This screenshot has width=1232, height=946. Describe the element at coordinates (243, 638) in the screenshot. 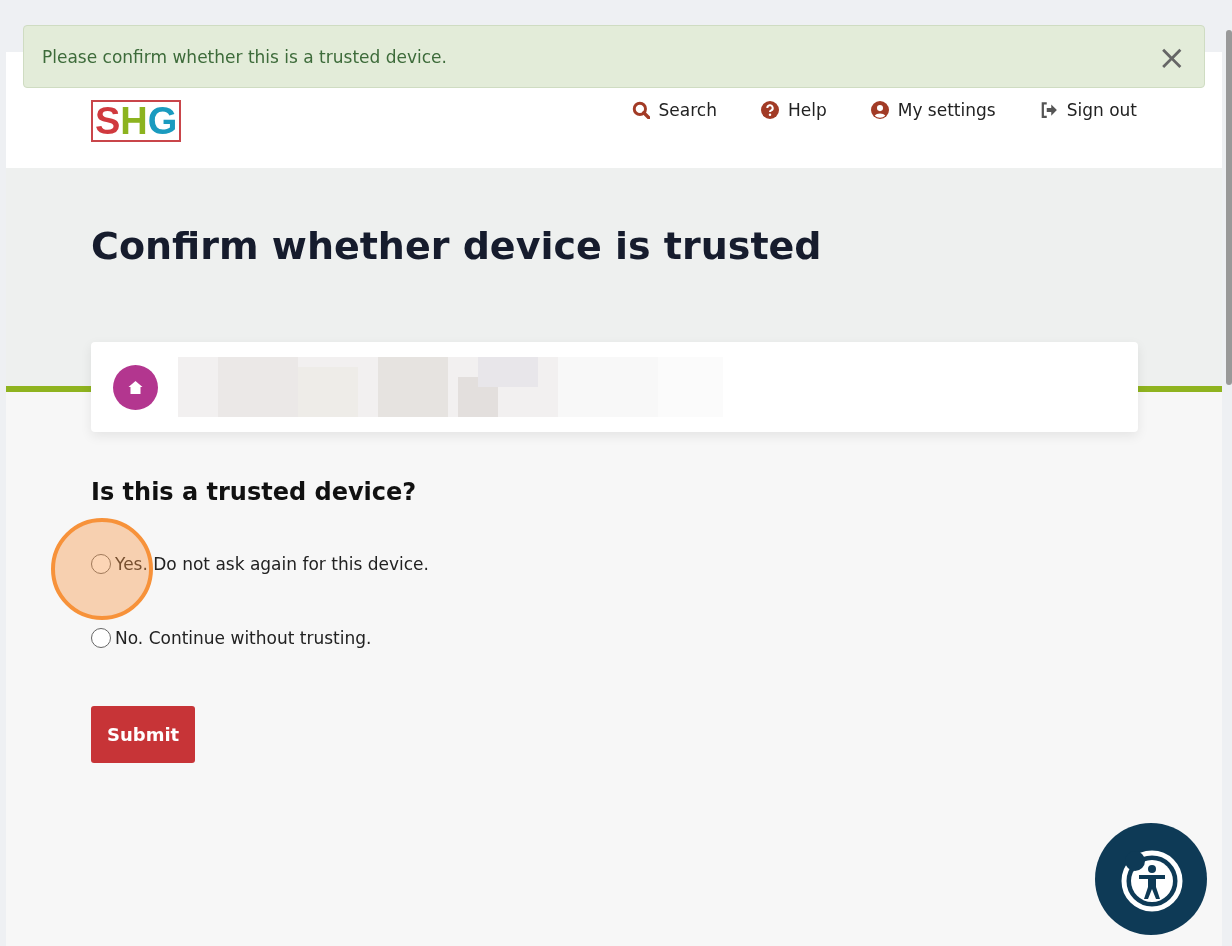

I see `option-label: No. Continue without trusting.` at that location.